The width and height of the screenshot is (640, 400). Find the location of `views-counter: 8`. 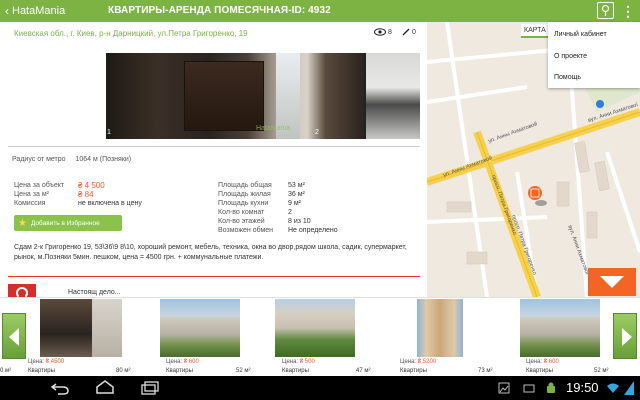

views-counter: 8 is located at coordinates (383, 32).